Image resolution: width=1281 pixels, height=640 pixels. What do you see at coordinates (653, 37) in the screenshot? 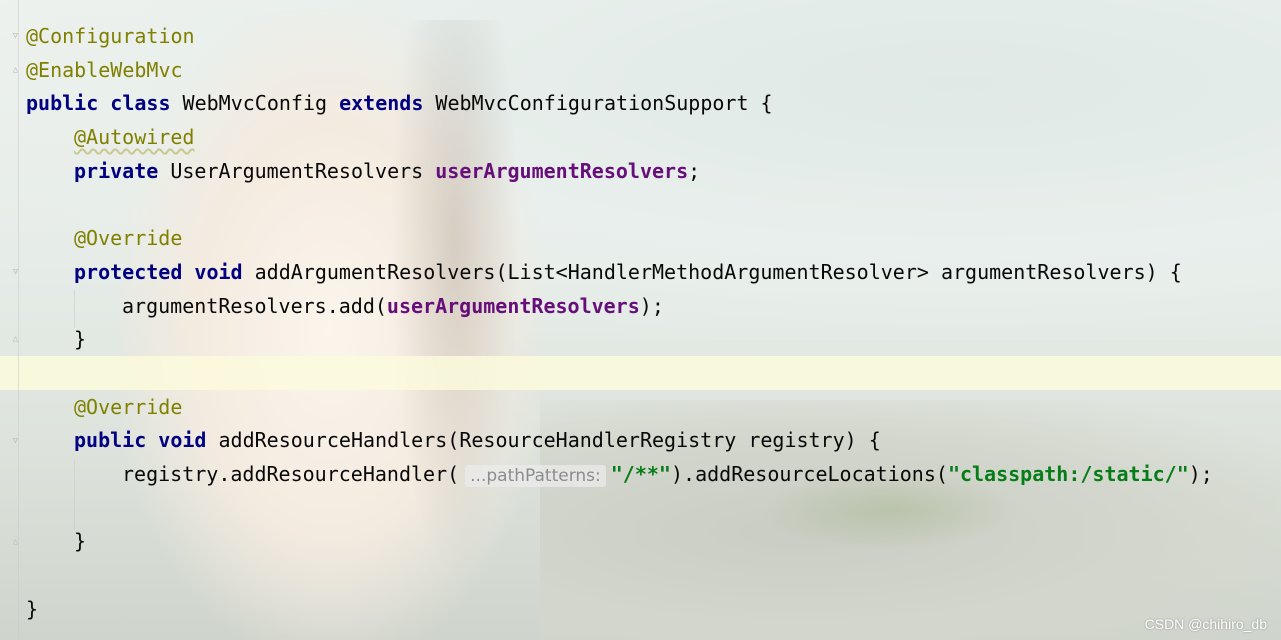
I see `code-line: @Configuration` at bounding box center [653, 37].